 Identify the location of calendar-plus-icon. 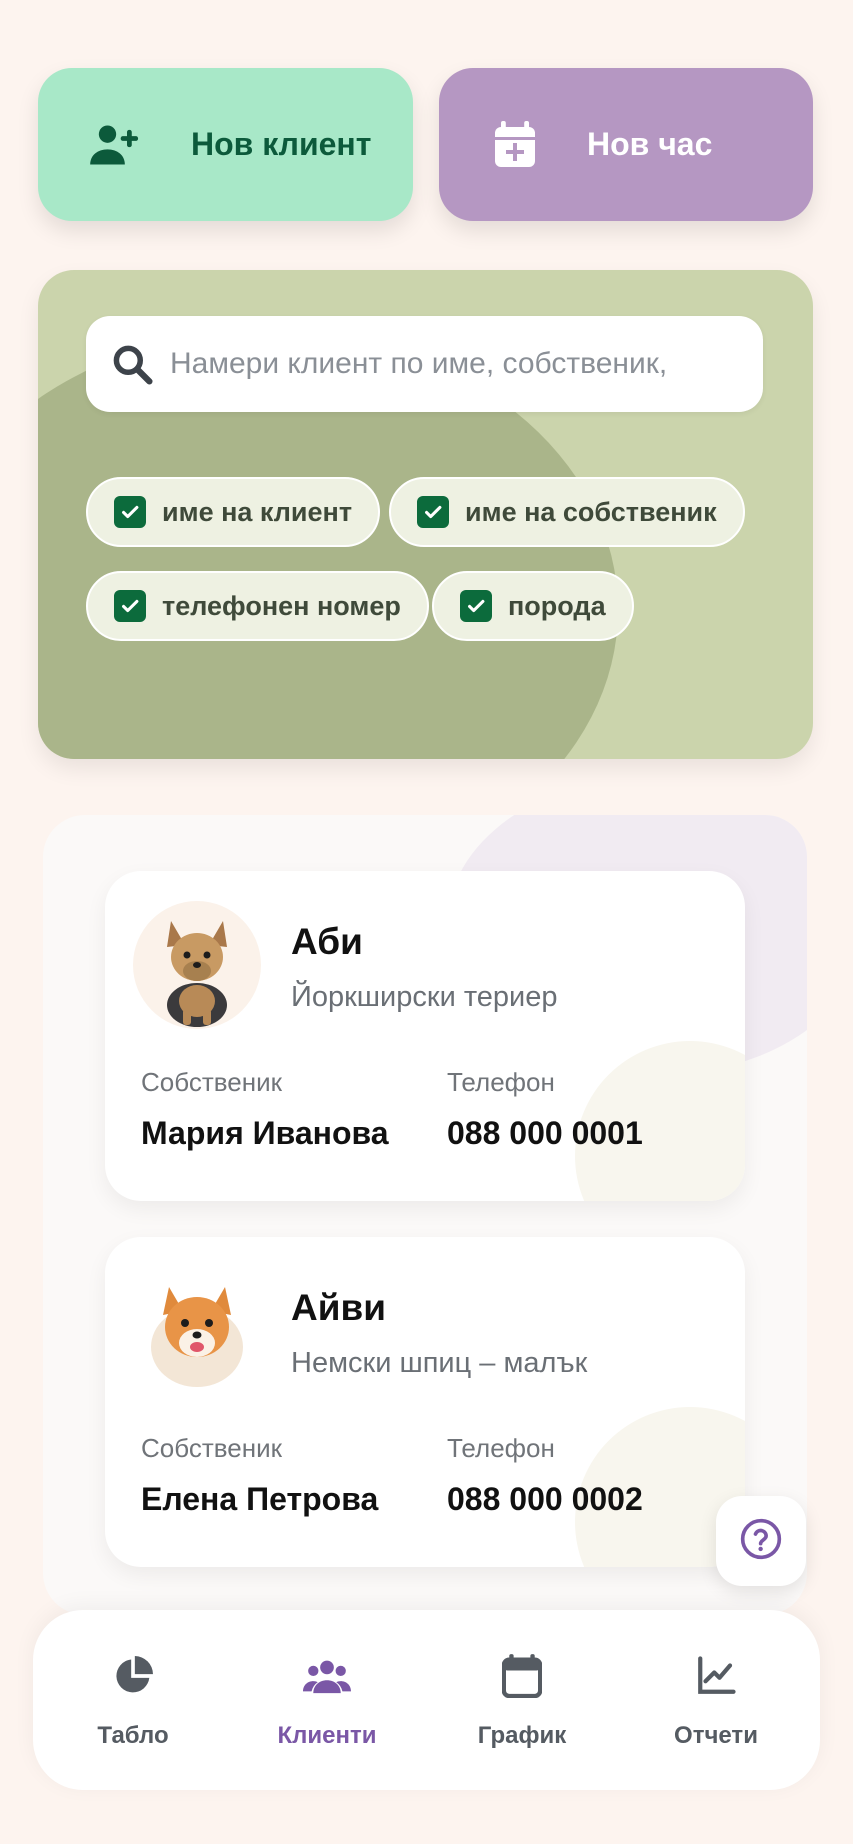
(515, 145).